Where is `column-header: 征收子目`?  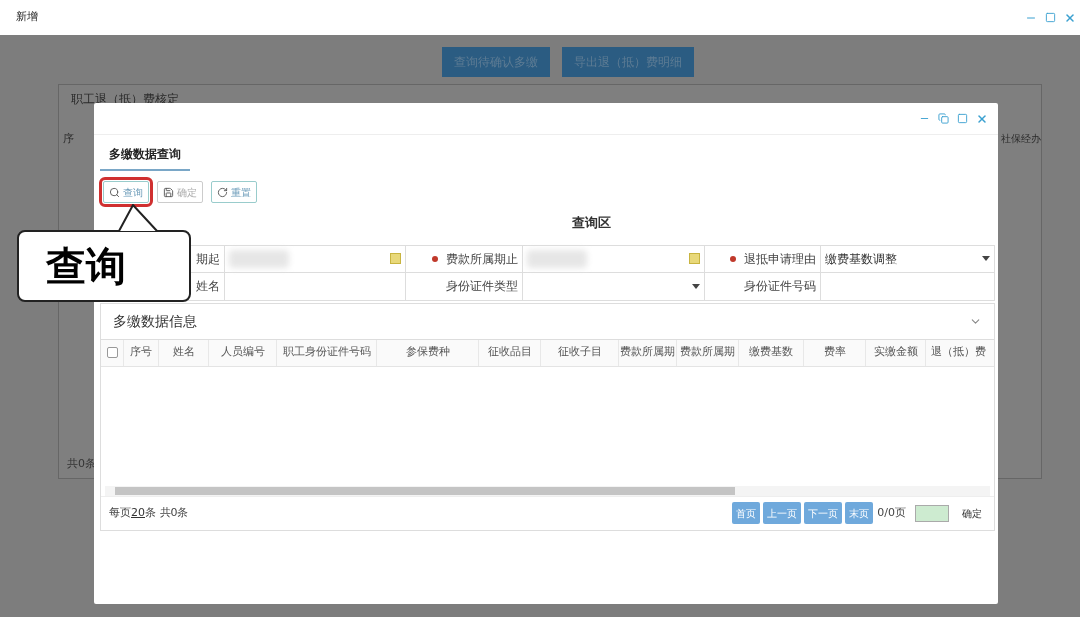 column-header: 征收子目 is located at coordinates (579, 352).